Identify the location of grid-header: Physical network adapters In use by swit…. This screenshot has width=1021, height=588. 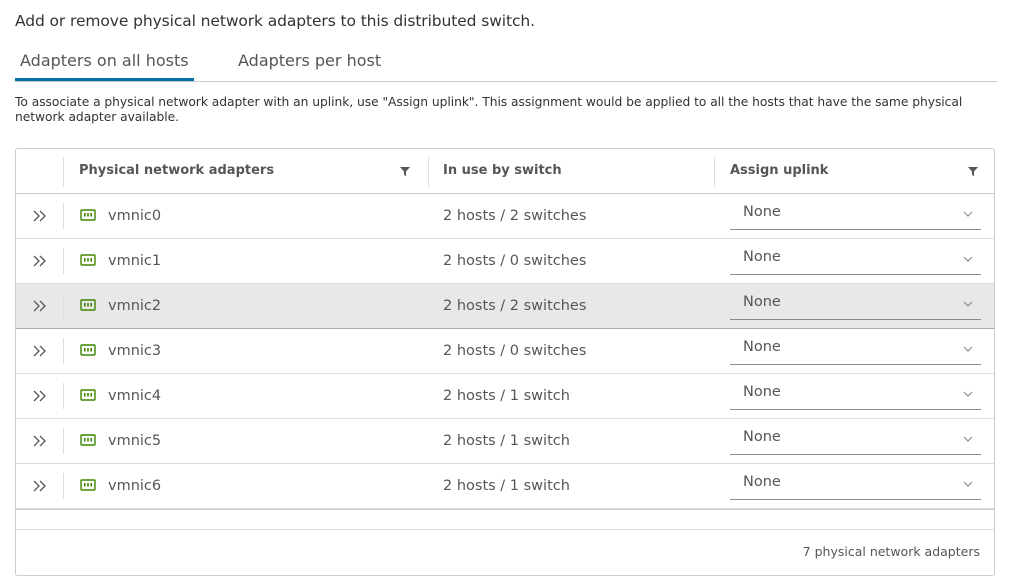
(505, 171).